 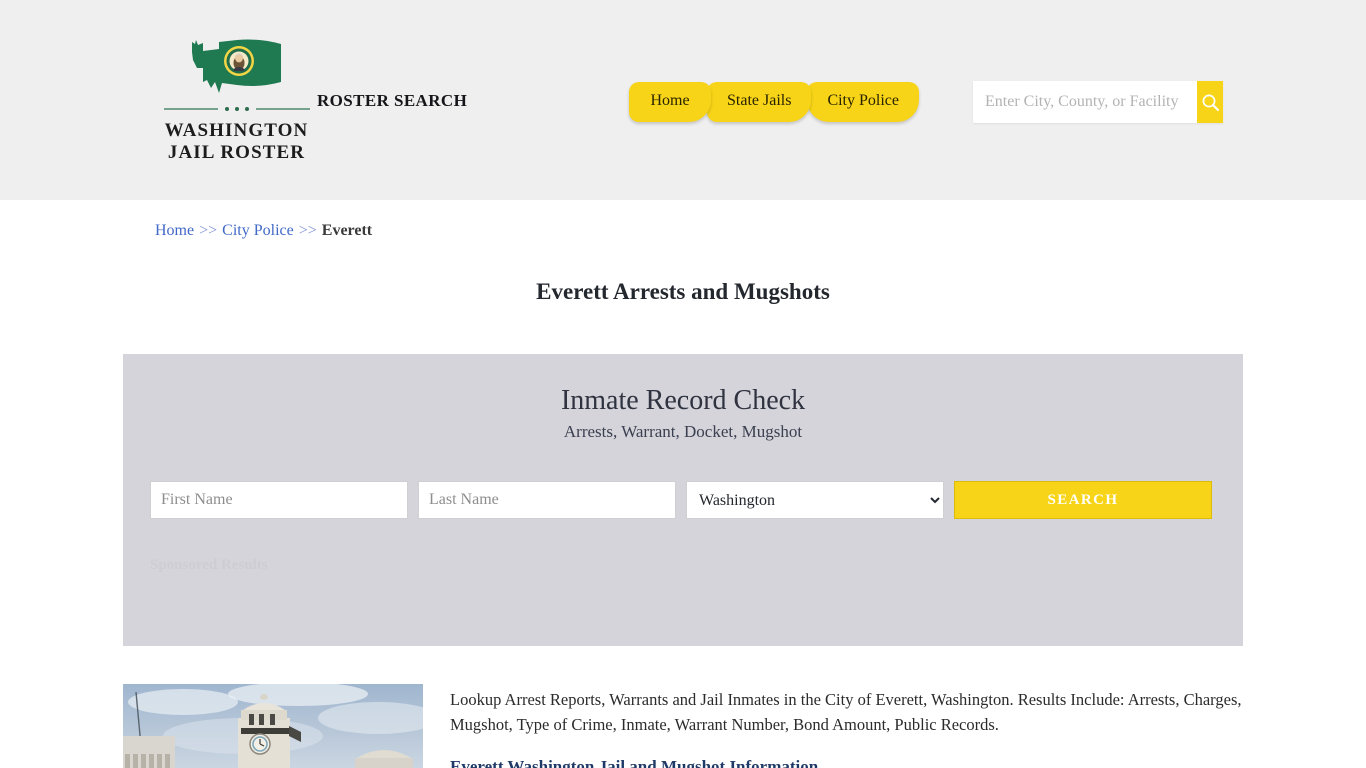 What do you see at coordinates (863, 102) in the screenshot?
I see `nav-item-city-police: City Police` at bounding box center [863, 102].